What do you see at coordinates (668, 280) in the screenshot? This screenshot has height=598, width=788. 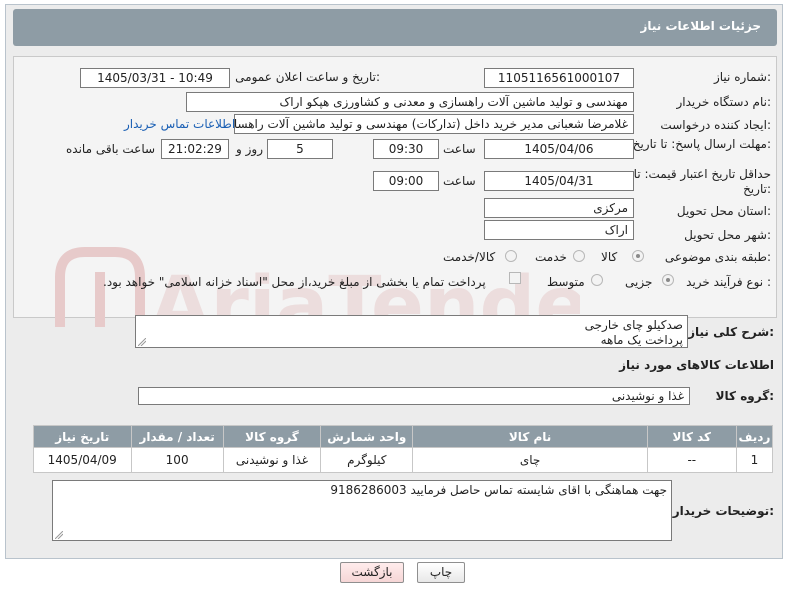 I see `process-minor-radio` at bounding box center [668, 280].